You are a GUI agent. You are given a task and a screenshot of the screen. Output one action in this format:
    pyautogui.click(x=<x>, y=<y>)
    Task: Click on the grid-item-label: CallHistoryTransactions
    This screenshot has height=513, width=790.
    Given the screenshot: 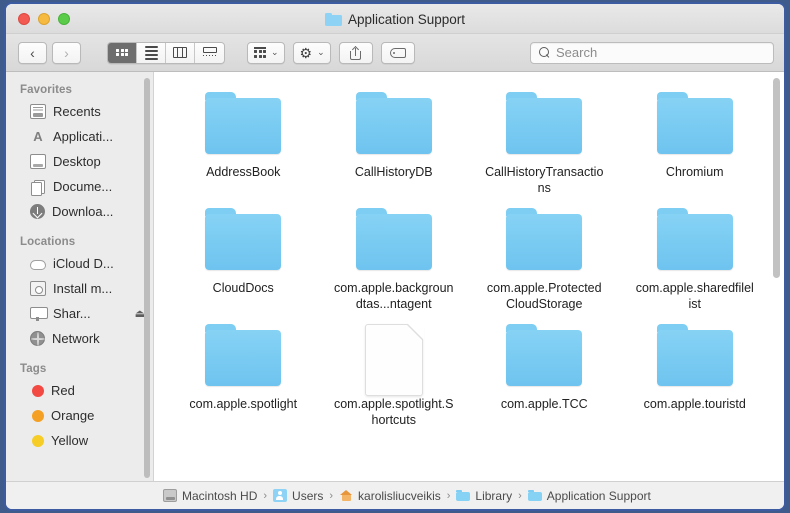 What is the action you would take?
    pyautogui.click(x=544, y=180)
    